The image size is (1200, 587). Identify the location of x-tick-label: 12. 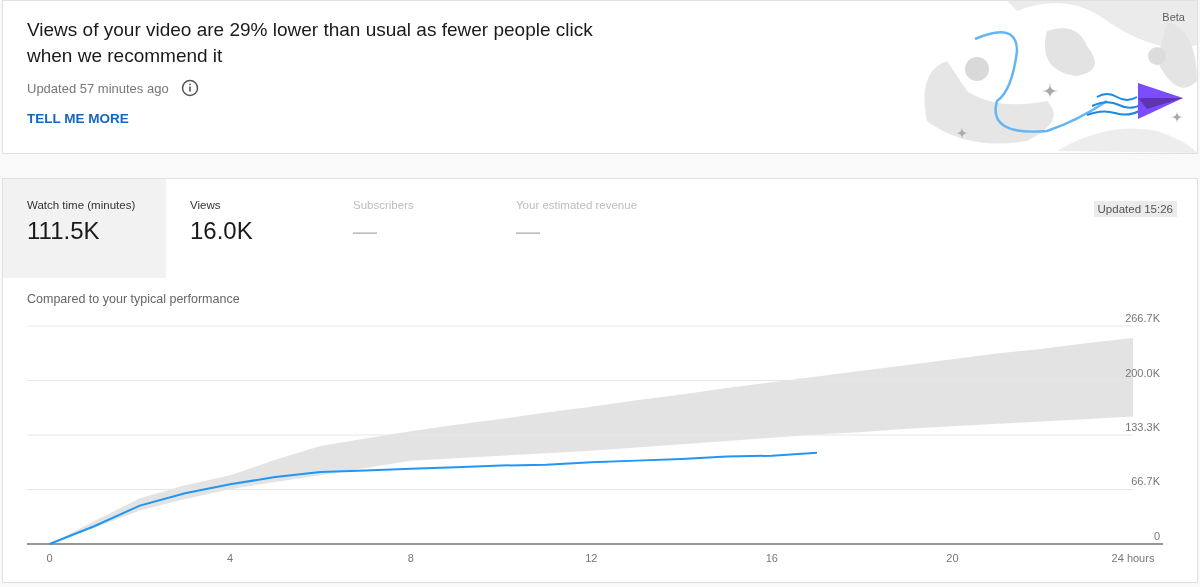
(591, 558).